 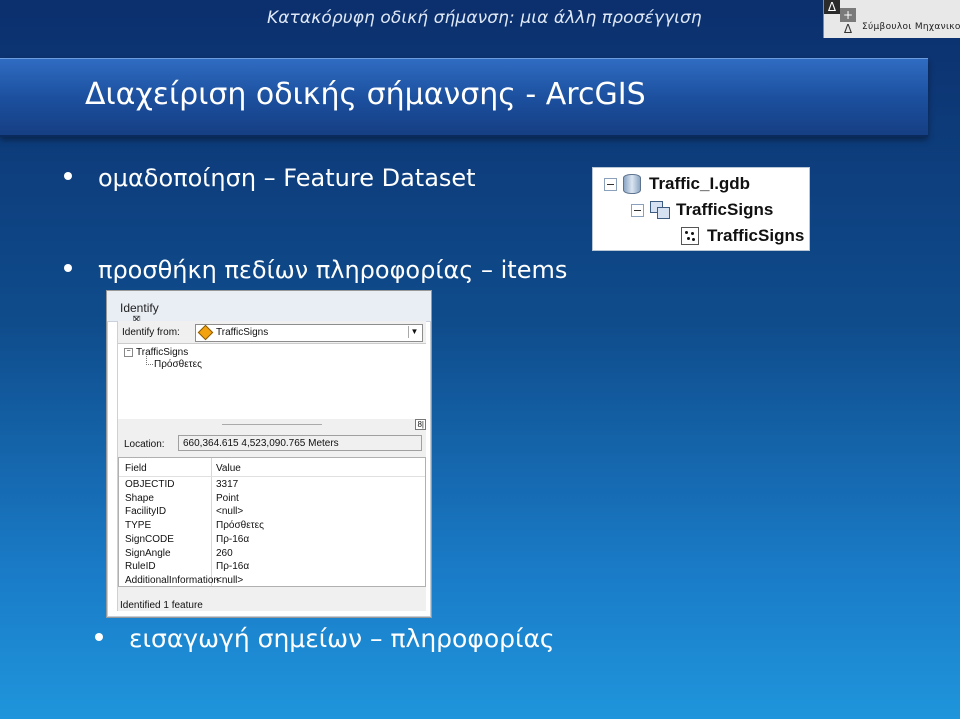 I want to click on bullet-1: ομαδοποίηση – Feature Dataset, so click(x=270, y=178).